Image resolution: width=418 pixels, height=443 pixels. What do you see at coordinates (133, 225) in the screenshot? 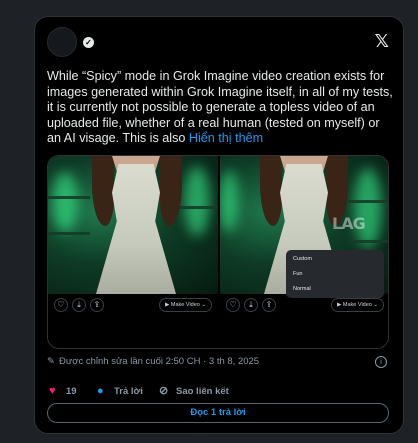
I see `media-image-left` at bounding box center [133, 225].